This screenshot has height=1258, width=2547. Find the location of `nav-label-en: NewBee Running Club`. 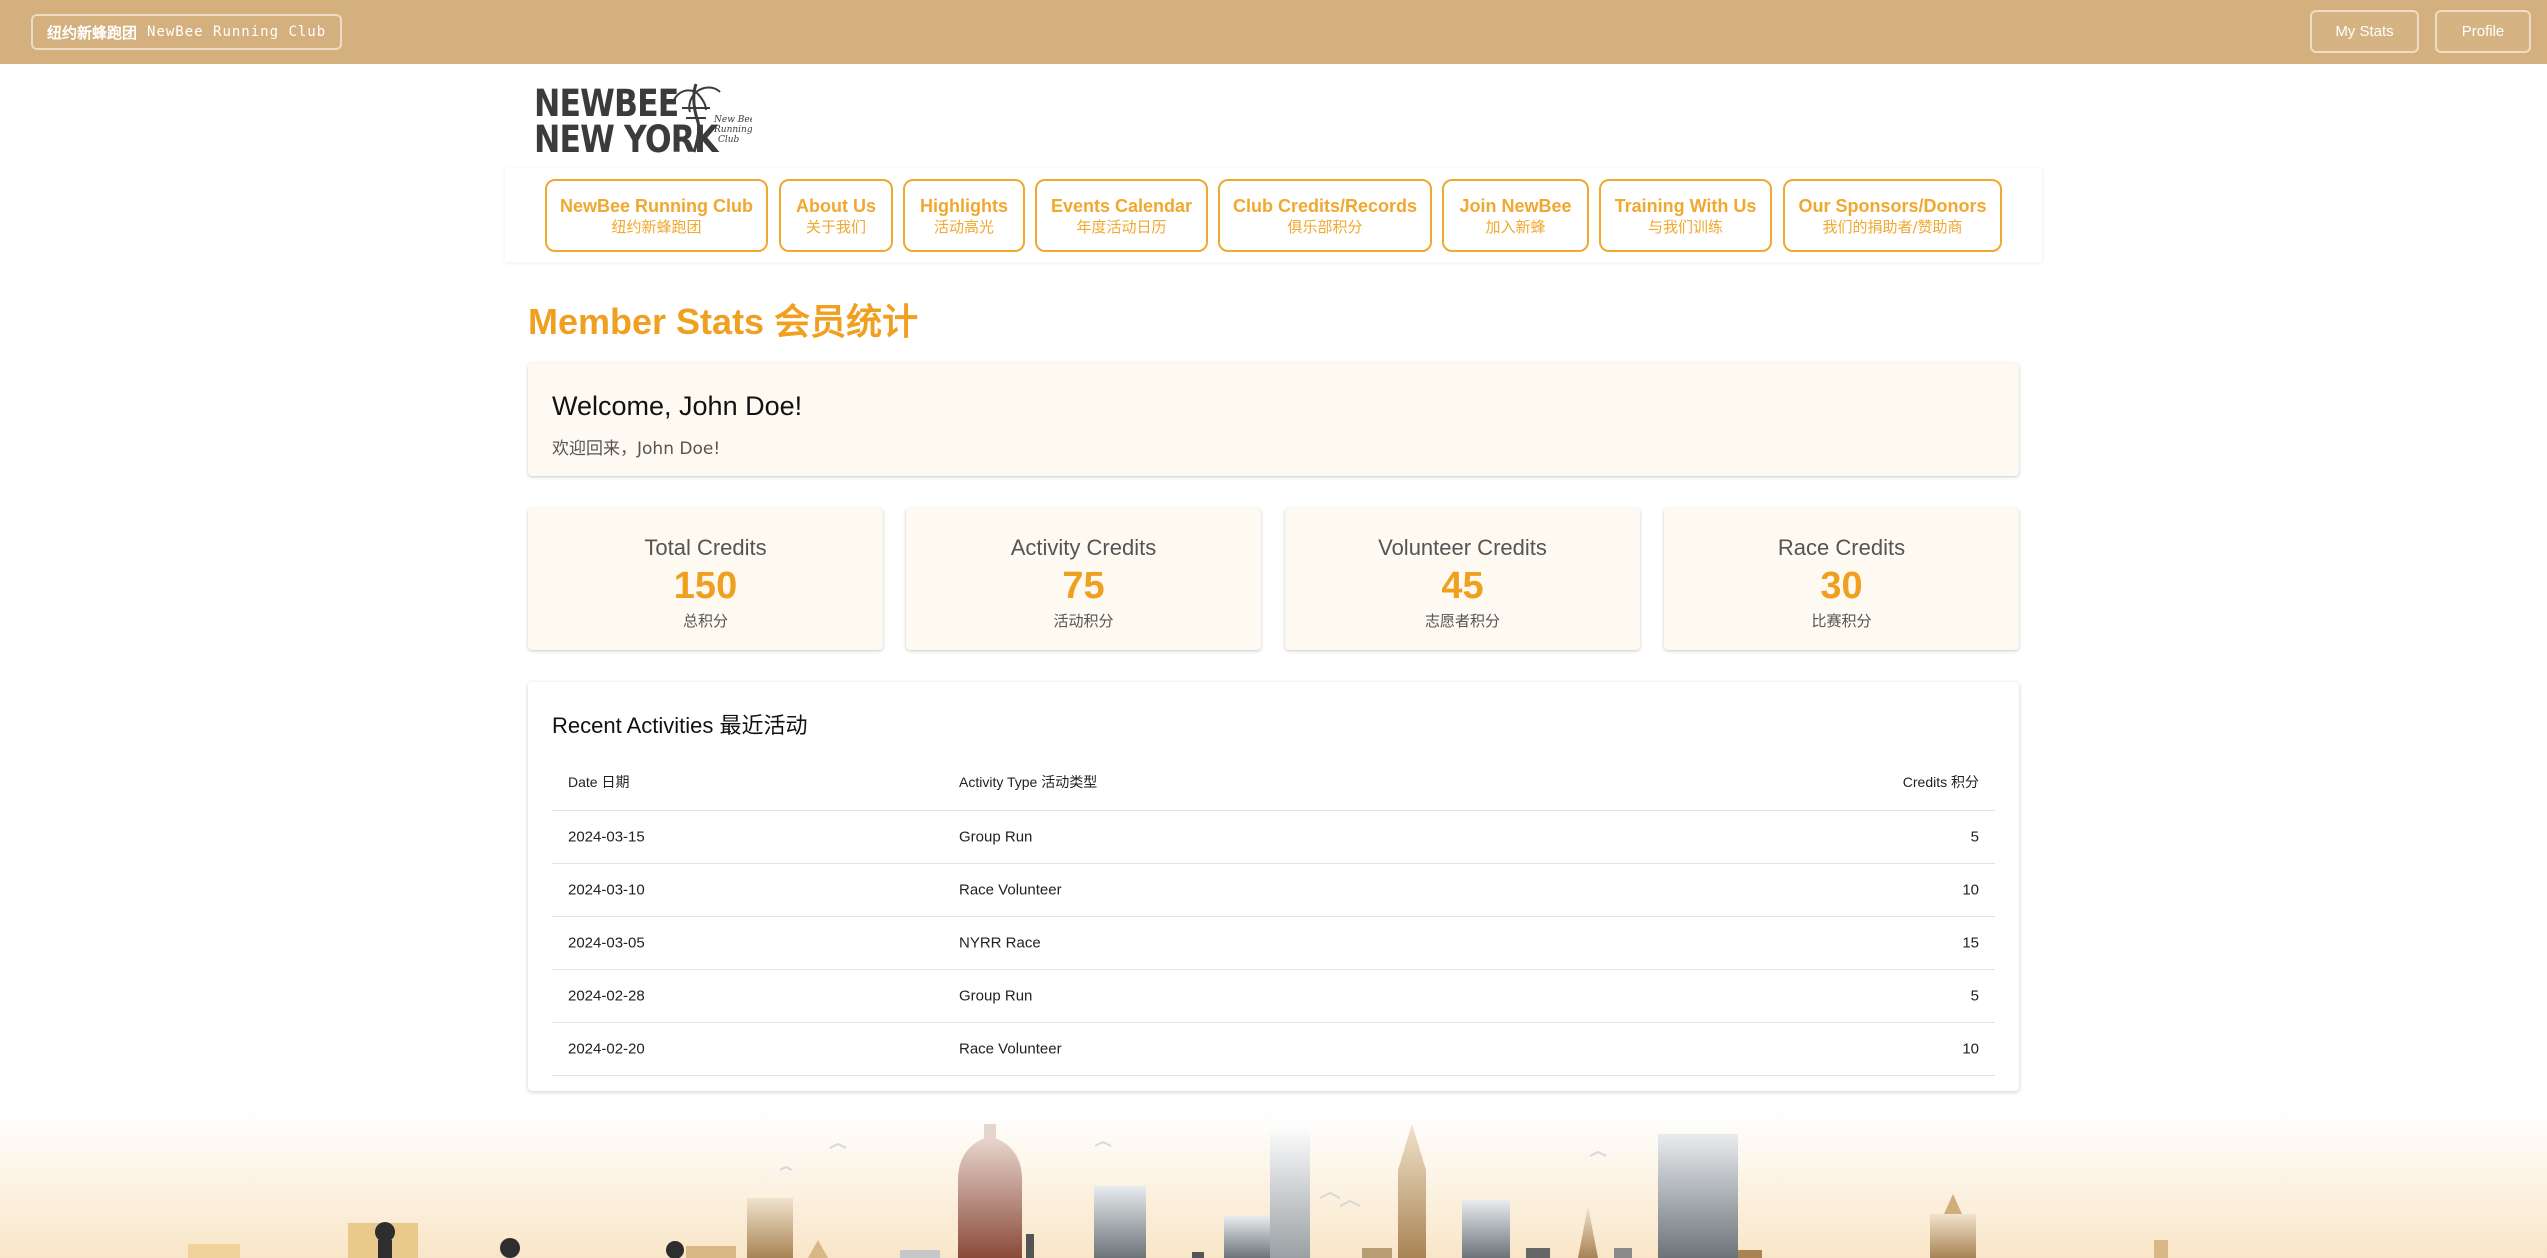

nav-label-en: NewBee Running Club is located at coordinates (656, 205).